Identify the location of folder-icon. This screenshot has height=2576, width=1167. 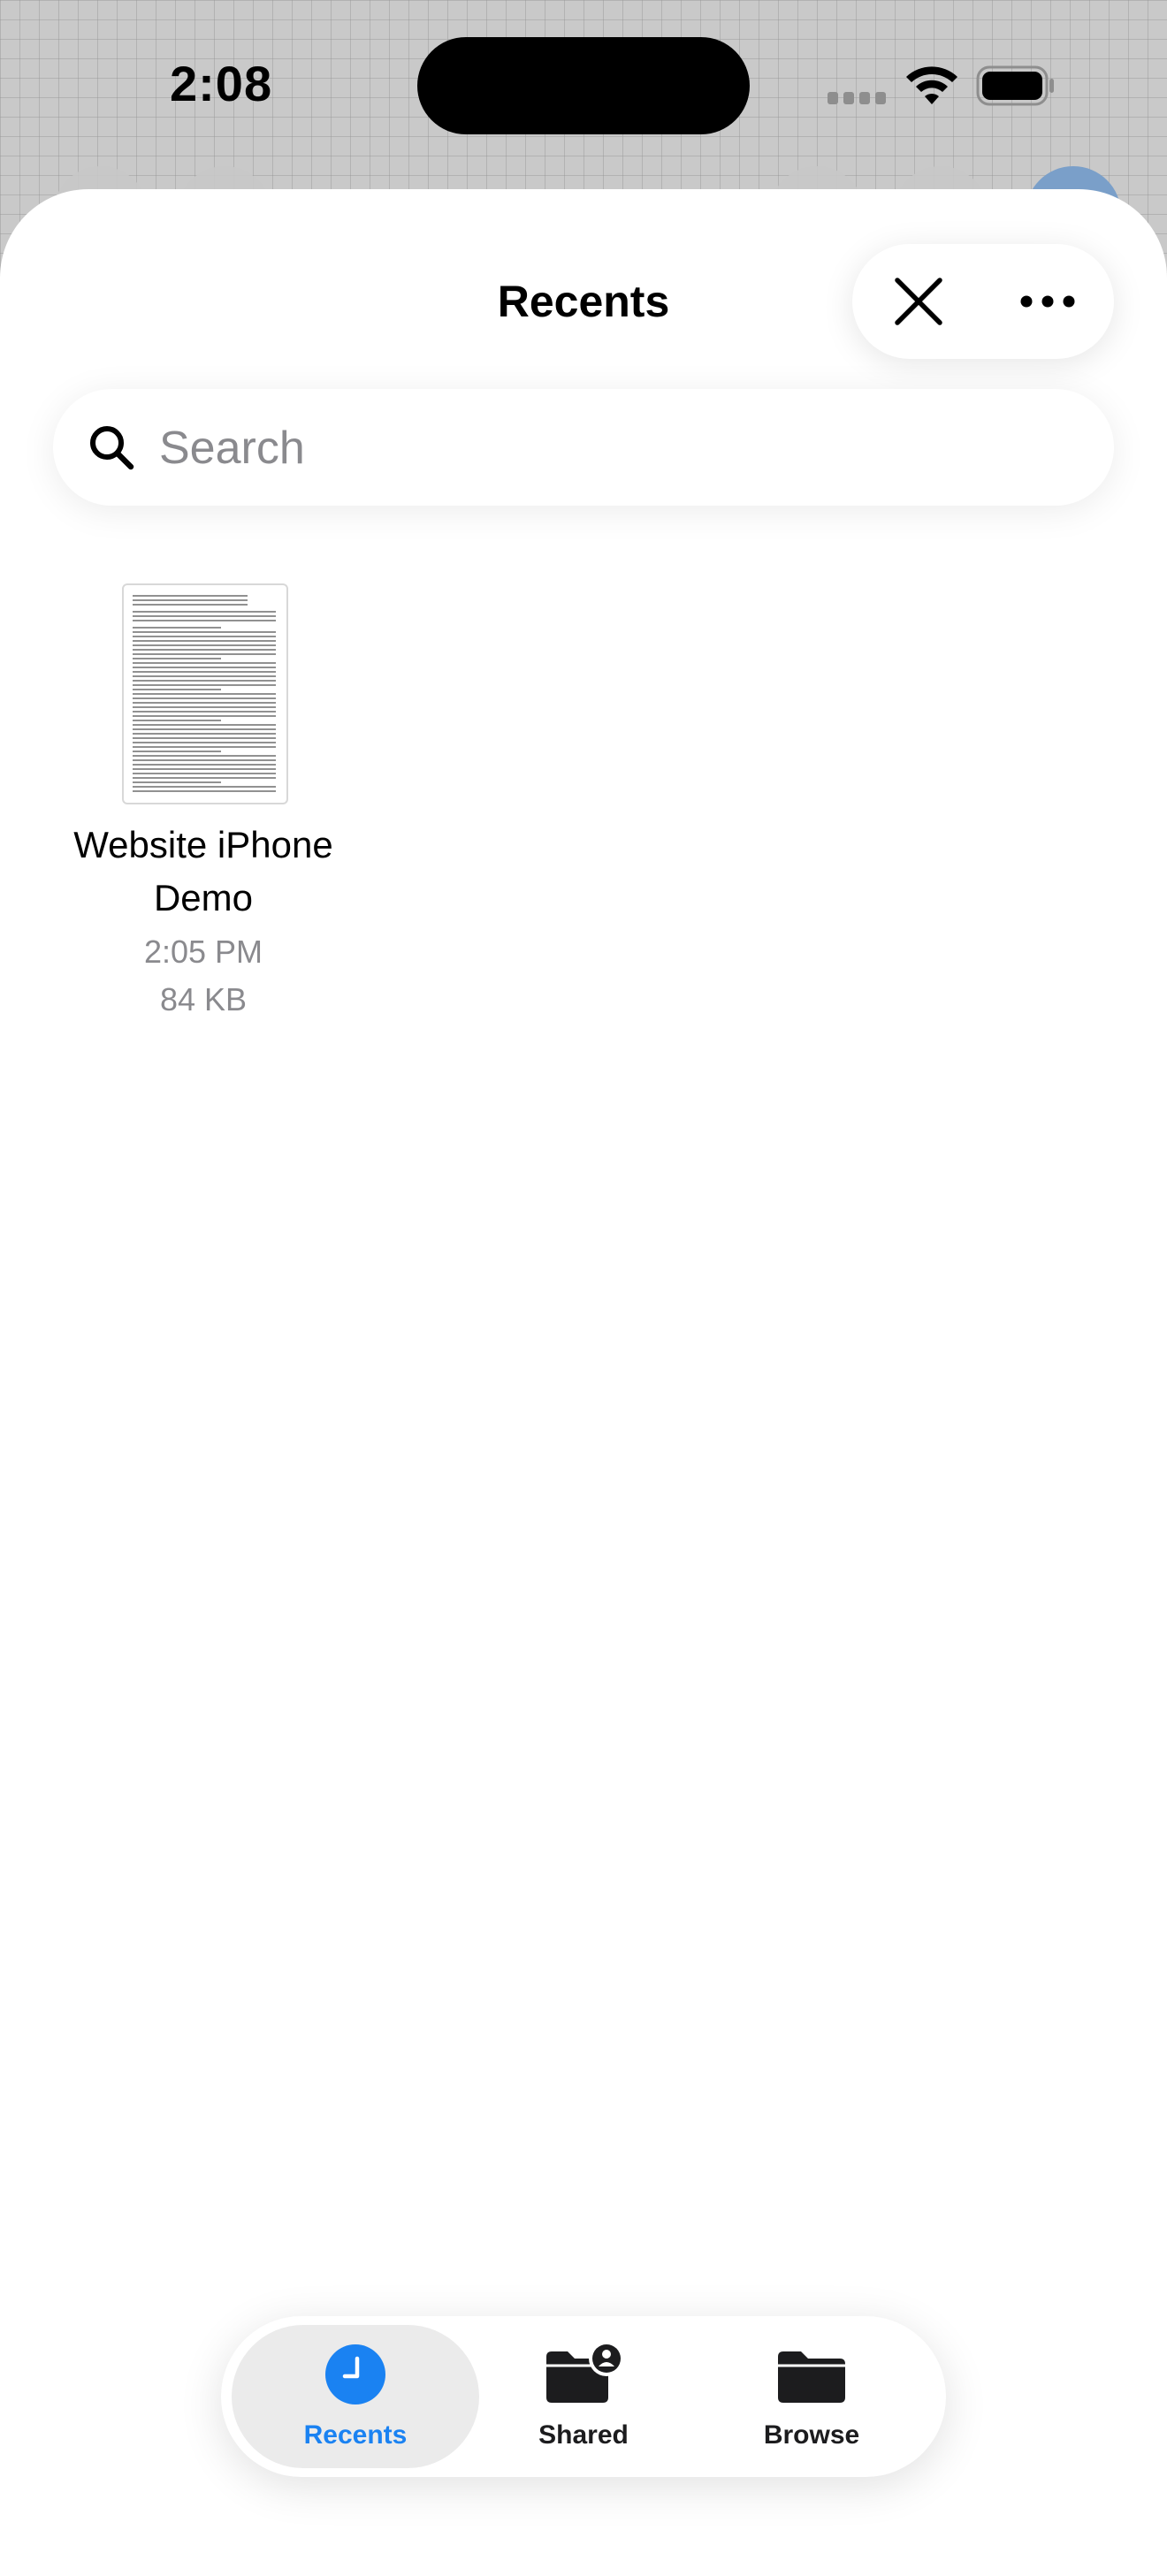
(811, 2377).